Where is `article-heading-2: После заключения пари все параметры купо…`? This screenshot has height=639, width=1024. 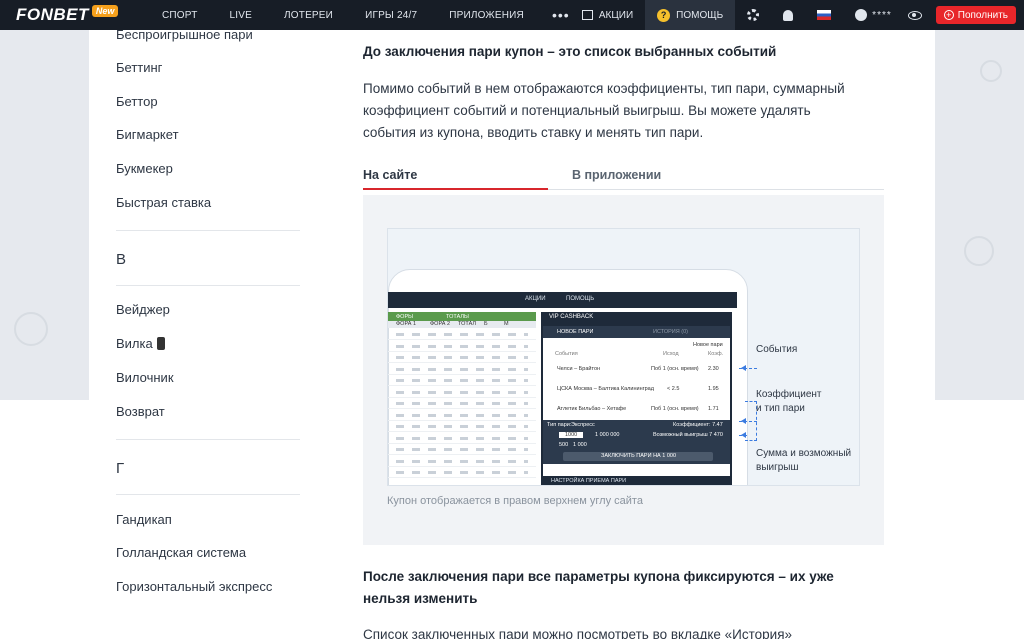
article-heading-2: После заключения пари все параметры купо… is located at coordinates (598, 576).